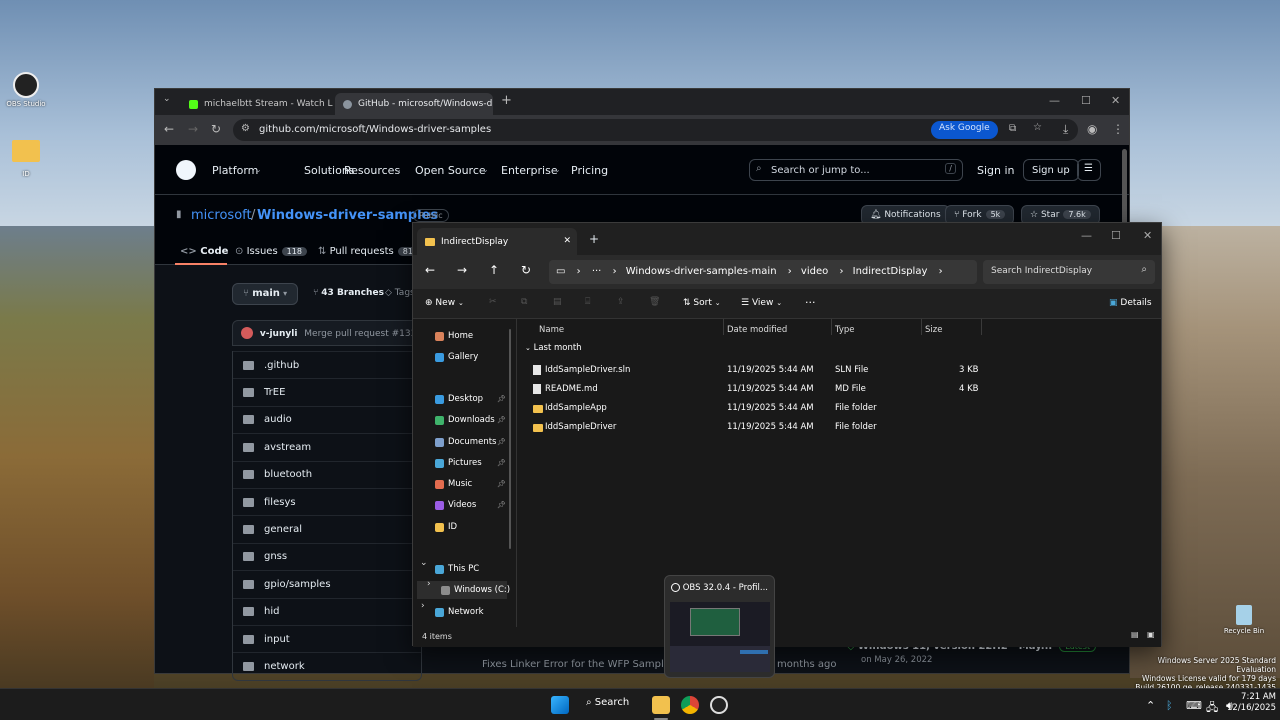 The height and width of the screenshot is (720, 1280). Describe the element at coordinates (493, 302) in the screenshot. I see `cut-icon: ✂` at that location.